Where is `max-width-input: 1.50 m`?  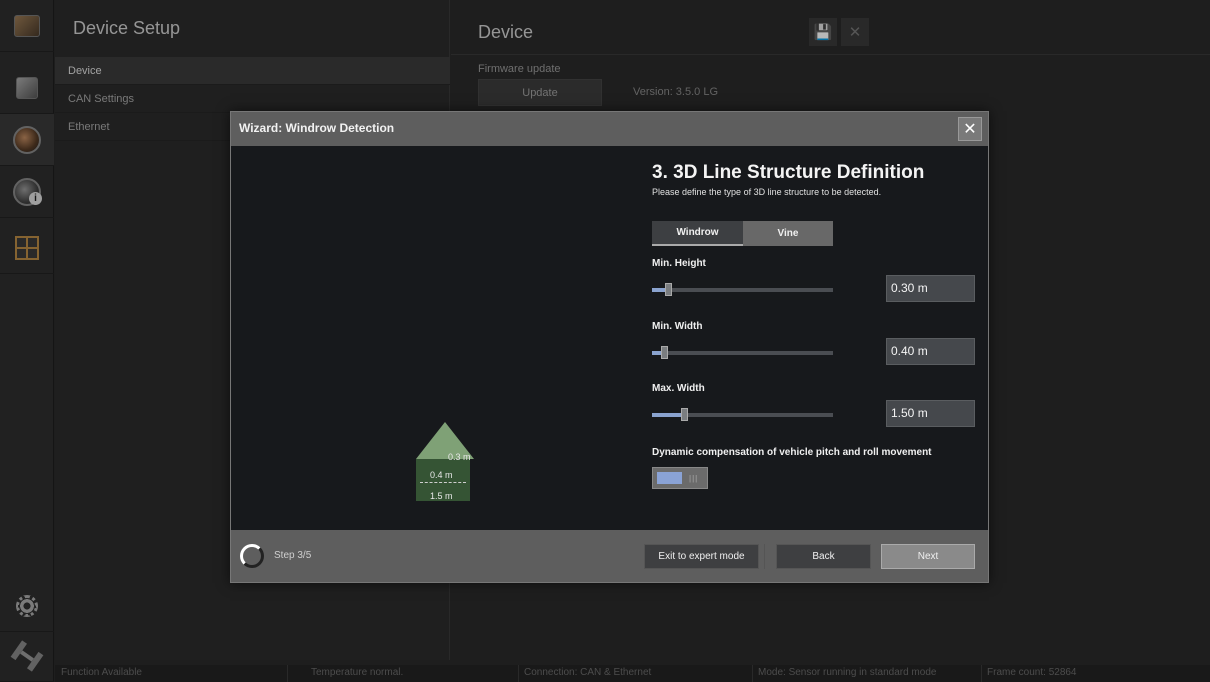
max-width-input: 1.50 m is located at coordinates (930, 413).